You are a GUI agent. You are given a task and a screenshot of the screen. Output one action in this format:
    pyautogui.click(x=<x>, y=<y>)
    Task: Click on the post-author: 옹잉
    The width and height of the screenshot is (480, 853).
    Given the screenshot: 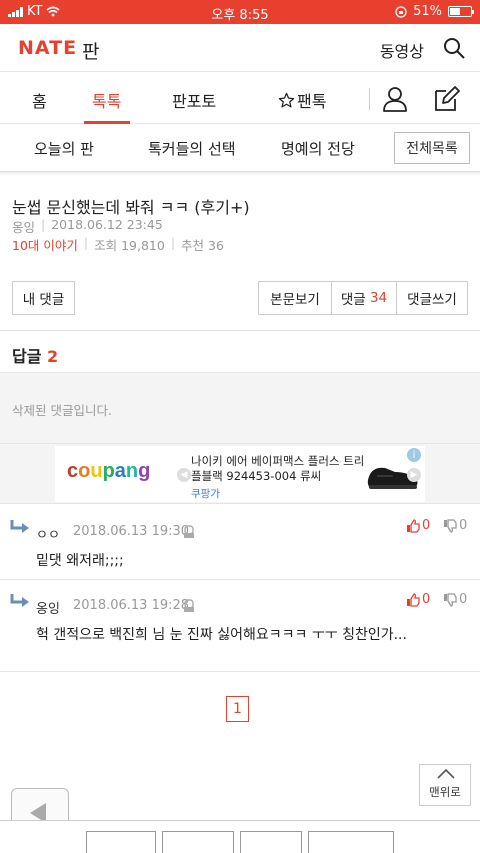 What is the action you would take?
    pyautogui.click(x=24, y=227)
    